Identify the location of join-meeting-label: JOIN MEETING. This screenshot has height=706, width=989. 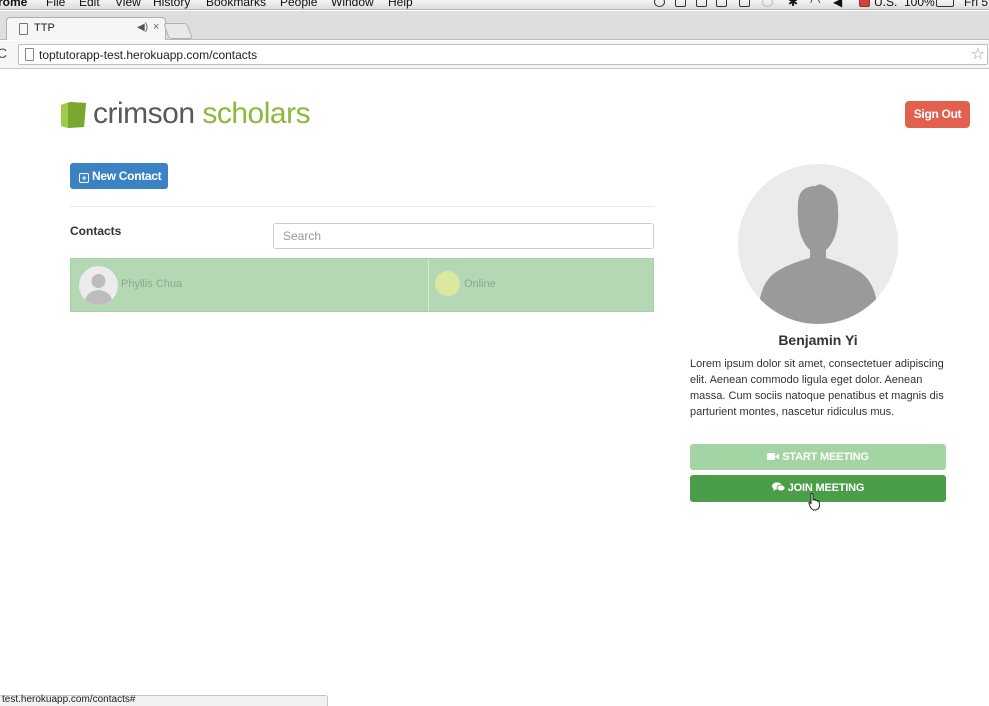
(826, 488).